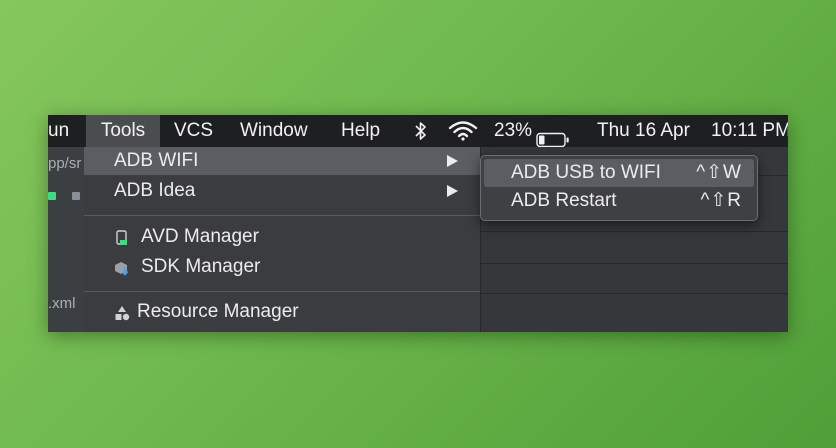 The image size is (836, 448). Describe the element at coordinates (123, 131) in the screenshot. I see `menu-tools: Tools` at that location.